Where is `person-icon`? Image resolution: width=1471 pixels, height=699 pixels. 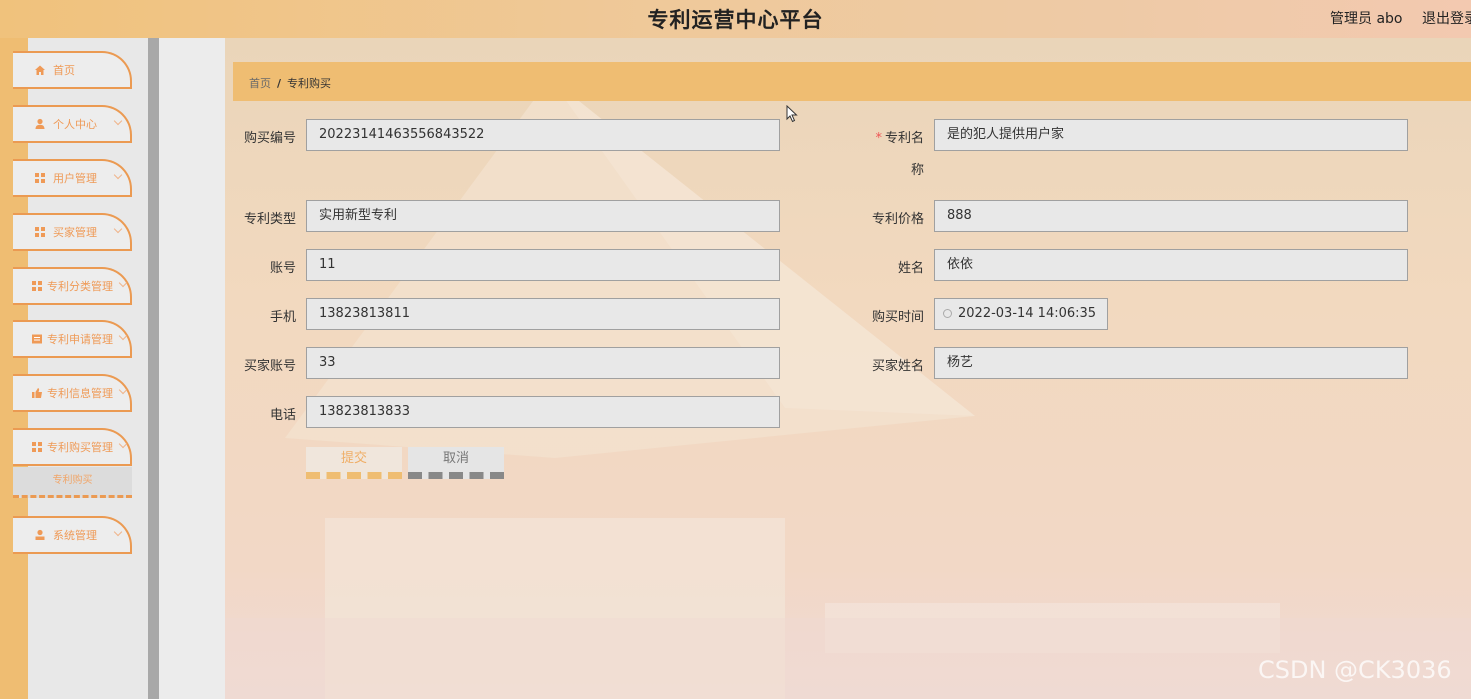
person-icon is located at coordinates (40, 535).